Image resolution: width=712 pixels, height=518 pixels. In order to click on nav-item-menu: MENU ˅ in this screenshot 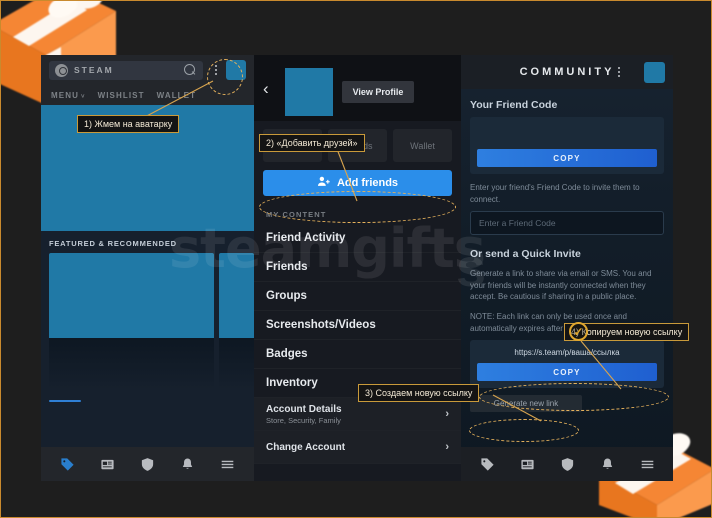, I will do `click(68, 95)`.